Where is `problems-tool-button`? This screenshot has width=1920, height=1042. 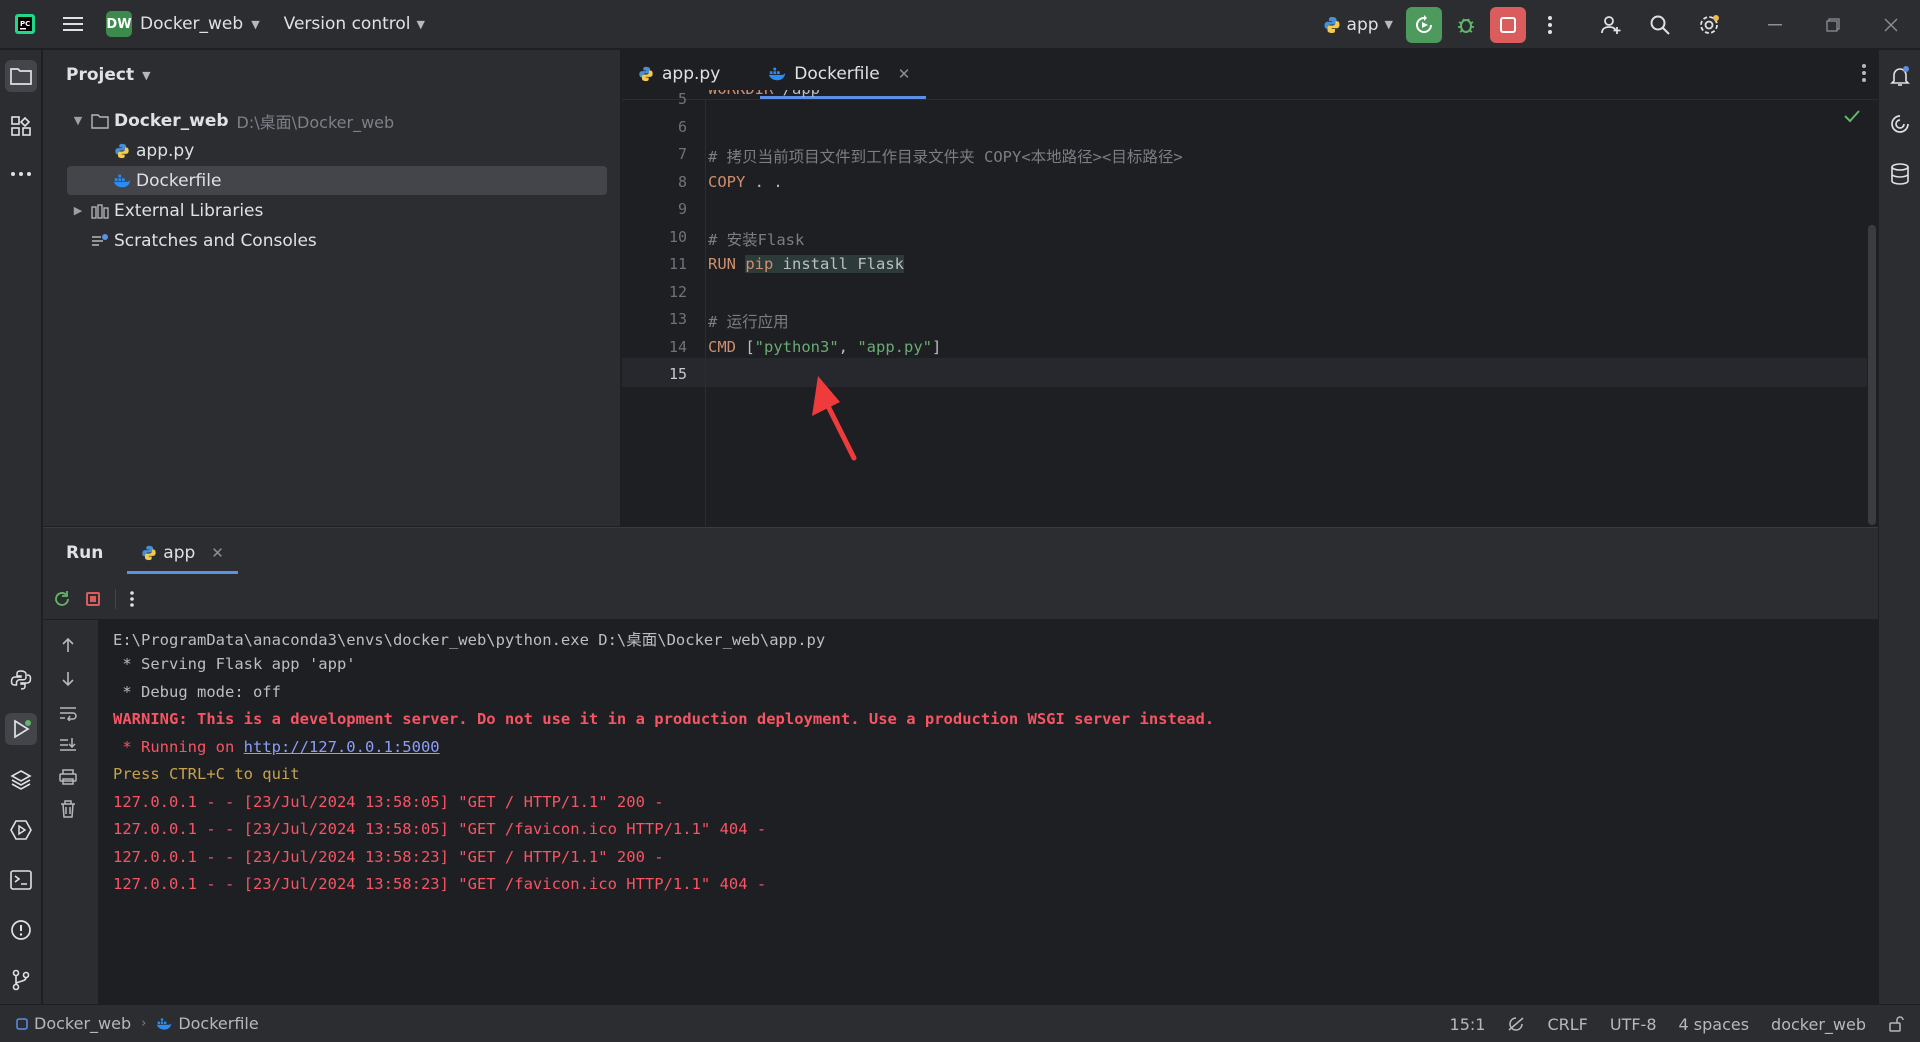
problems-tool-button is located at coordinates (21, 930).